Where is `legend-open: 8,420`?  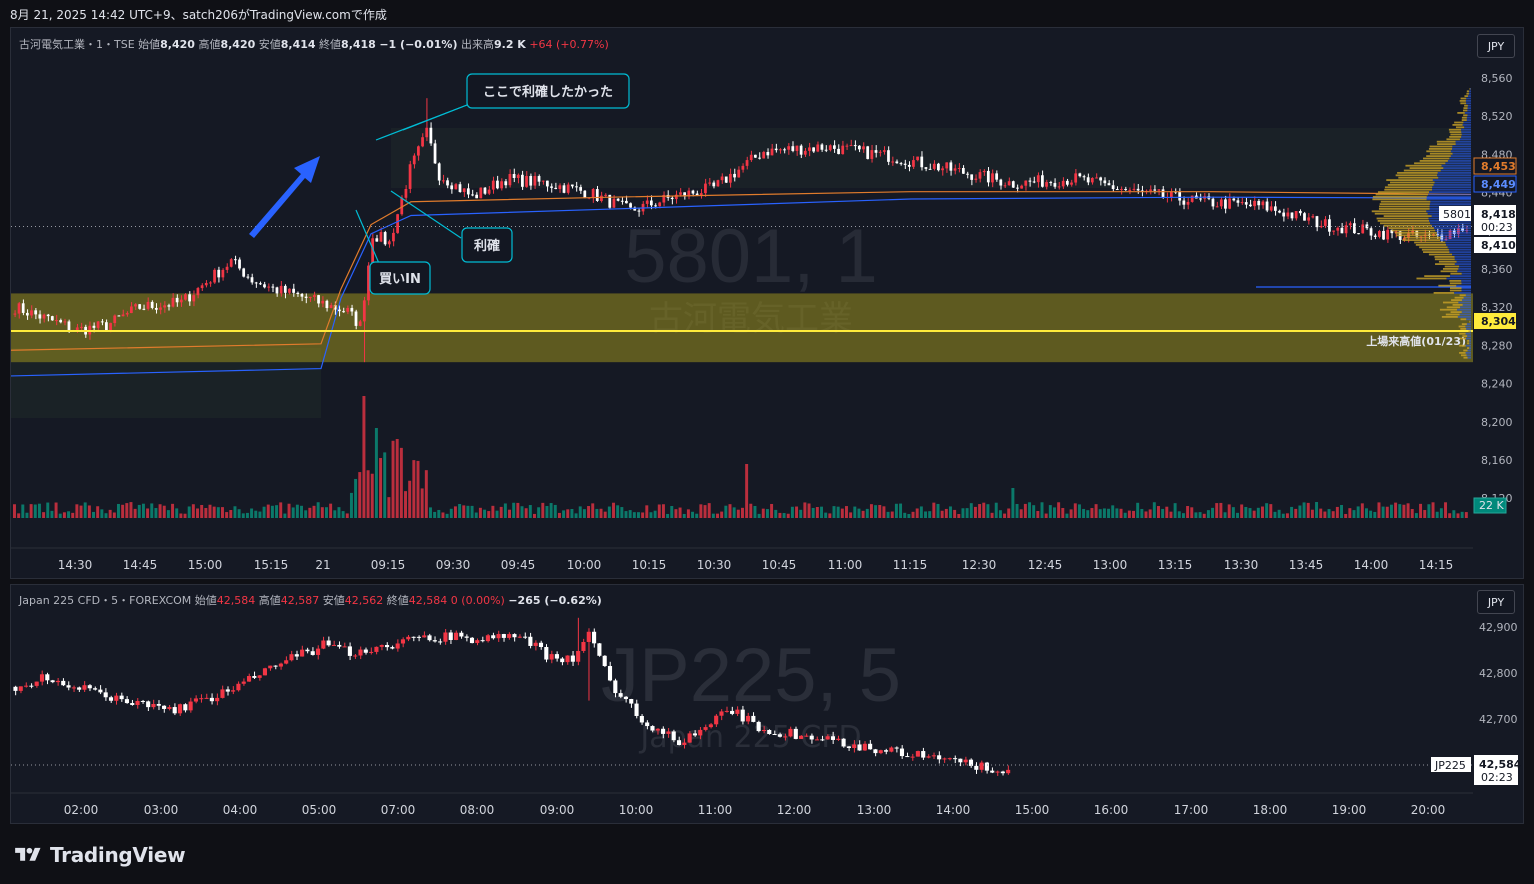
legend-open: 8,420 is located at coordinates (177, 44).